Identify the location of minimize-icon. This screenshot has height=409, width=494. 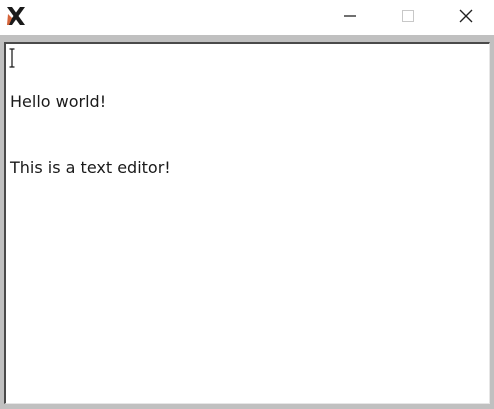
(350, 17).